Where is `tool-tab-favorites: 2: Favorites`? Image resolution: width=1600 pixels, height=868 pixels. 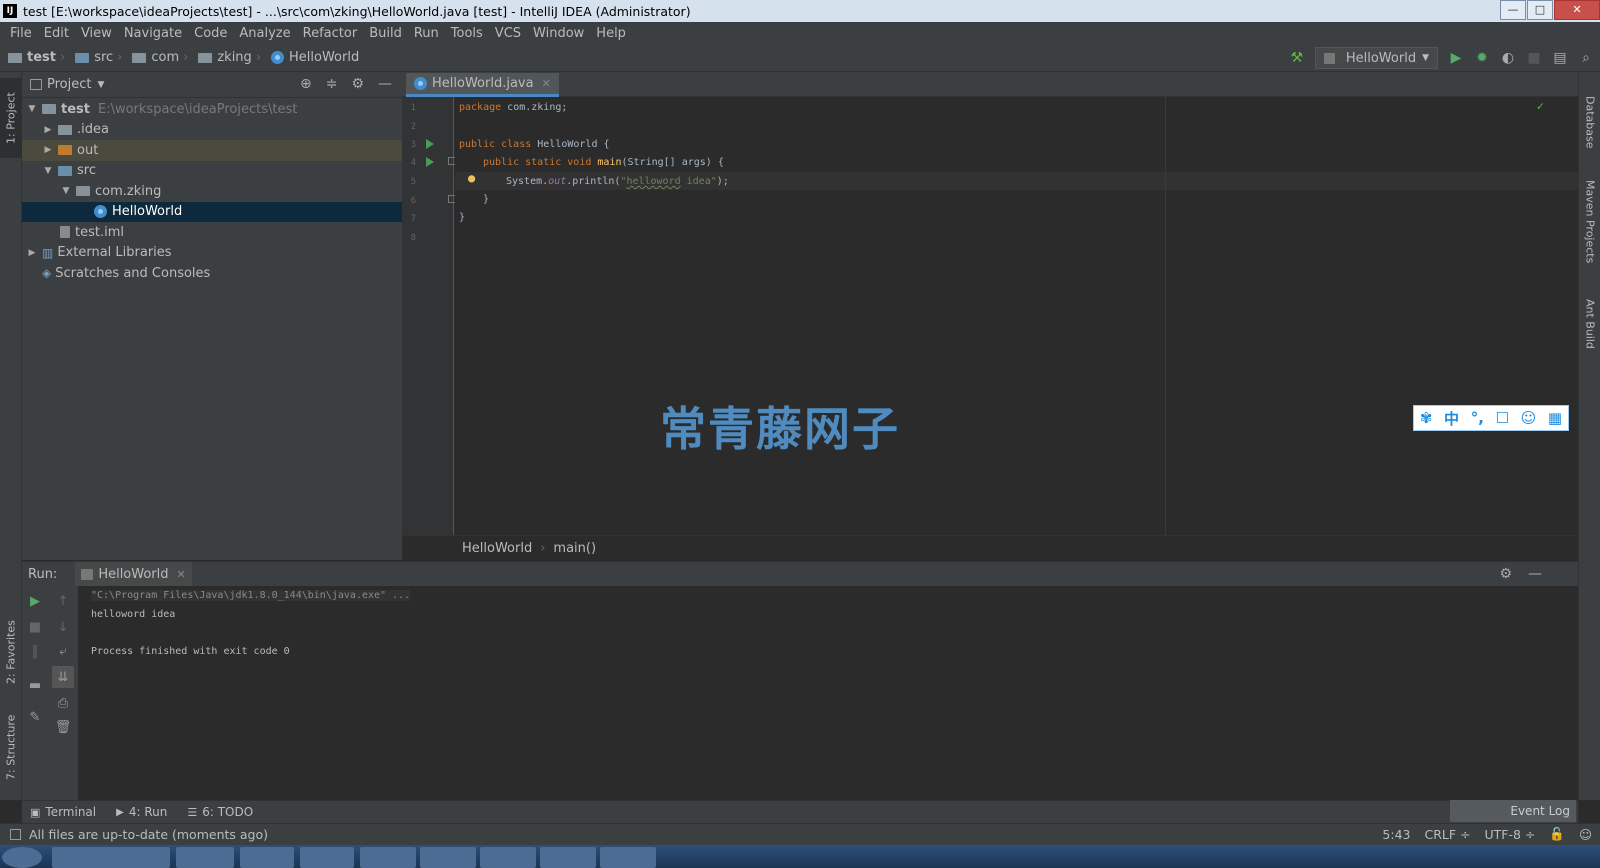 tool-tab-favorites: 2: Favorites is located at coordinates (11, 652).